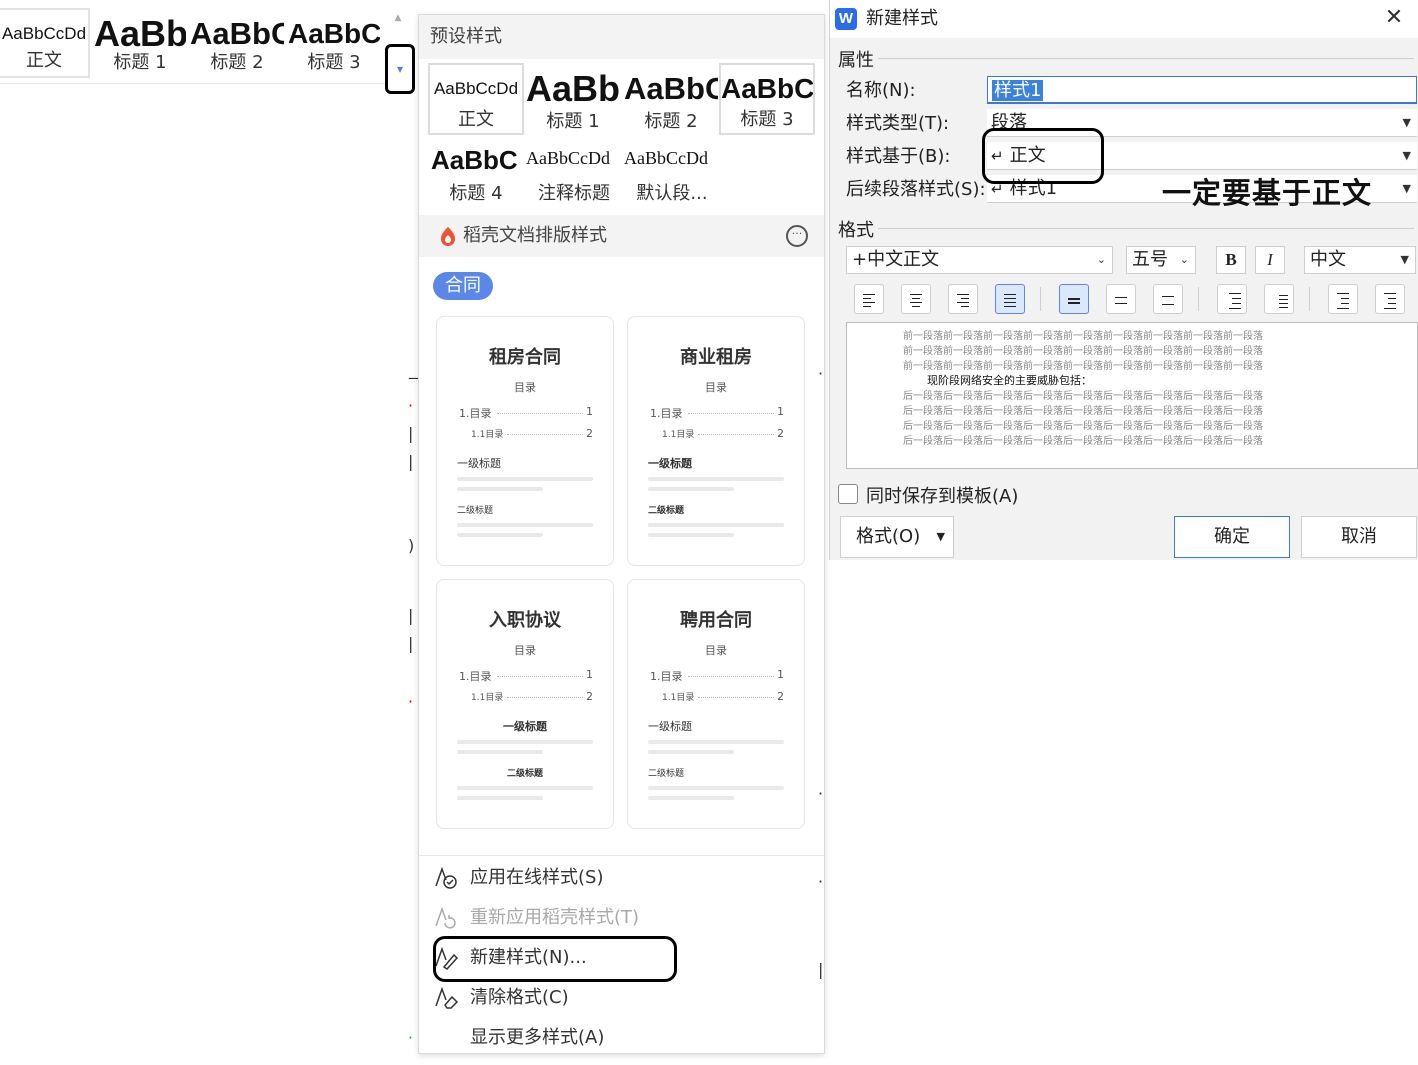 The height and width of the screenshot is (1065, 1418). What do you see at coordinates (963, 299) in the screenshot?
I see `align-right-button` at bounding box center [963, 299].